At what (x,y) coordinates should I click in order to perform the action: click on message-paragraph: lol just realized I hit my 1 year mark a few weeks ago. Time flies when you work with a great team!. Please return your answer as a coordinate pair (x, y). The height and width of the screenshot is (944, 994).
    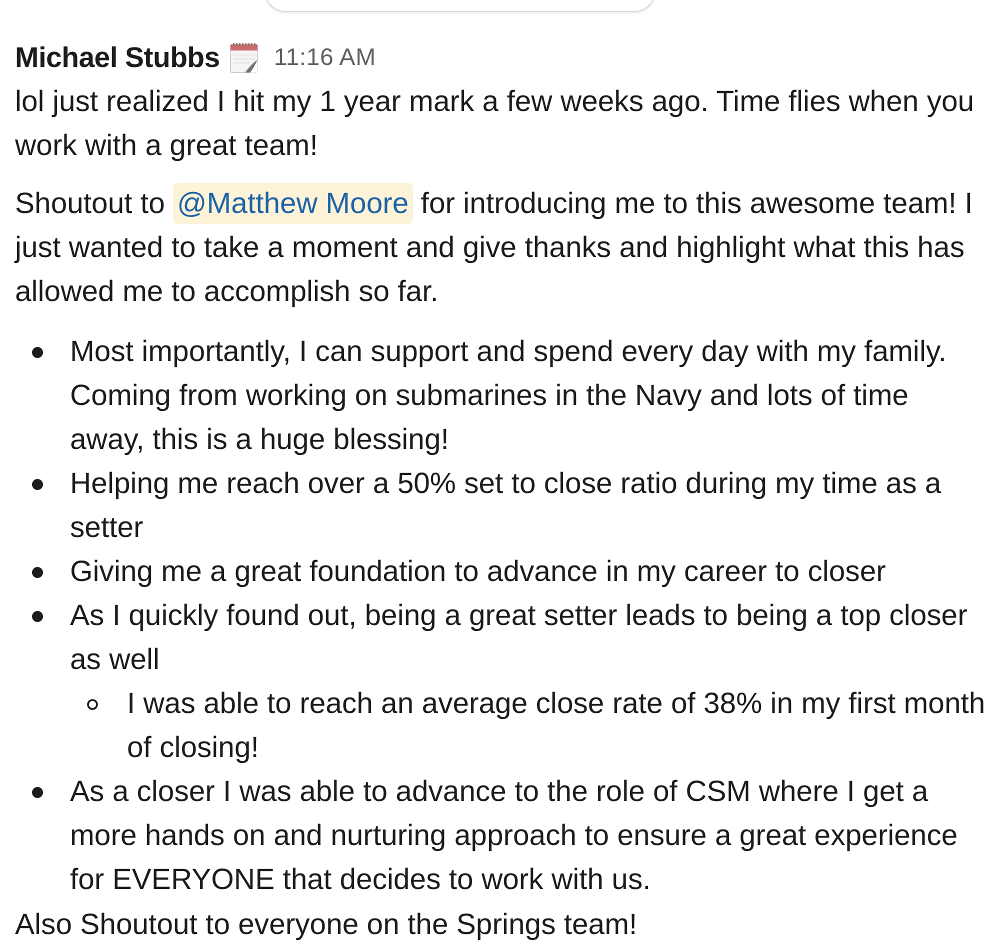
    Looking at the image, I should click on (495, 124).